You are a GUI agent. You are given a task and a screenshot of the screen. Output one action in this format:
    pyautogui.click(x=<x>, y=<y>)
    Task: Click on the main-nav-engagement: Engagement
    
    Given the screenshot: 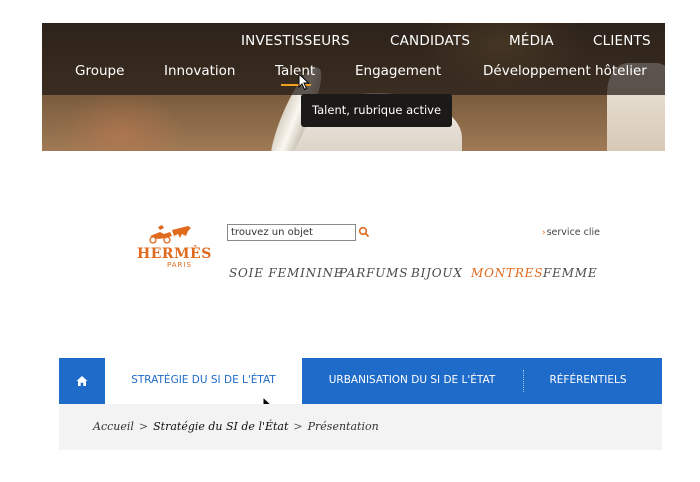 What is the action you would take?
    pyautogui.click(x=398, y=71)
    